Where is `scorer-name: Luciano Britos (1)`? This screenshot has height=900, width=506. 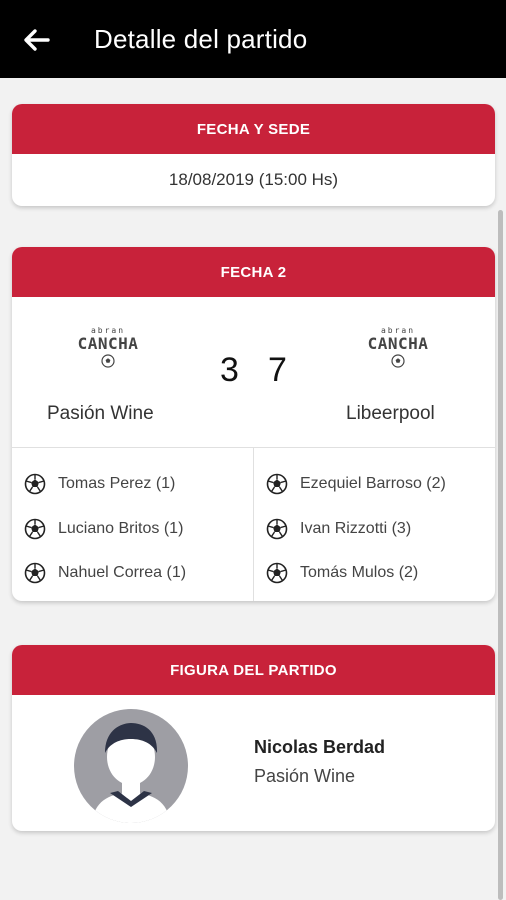
scorer-name: Luciano Britos (1) is located at coordinates (121, 528).